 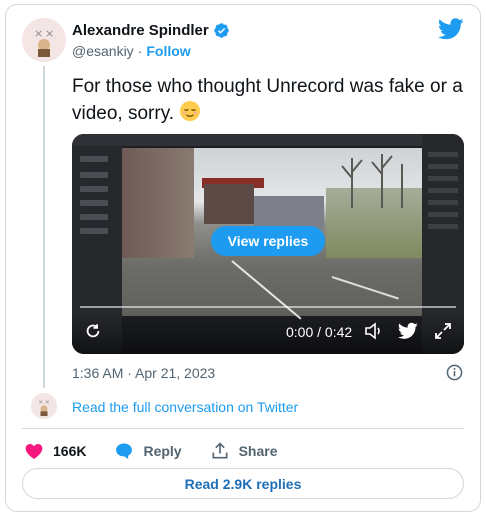 I want to click on thread-line, so click(x=44, y=227).